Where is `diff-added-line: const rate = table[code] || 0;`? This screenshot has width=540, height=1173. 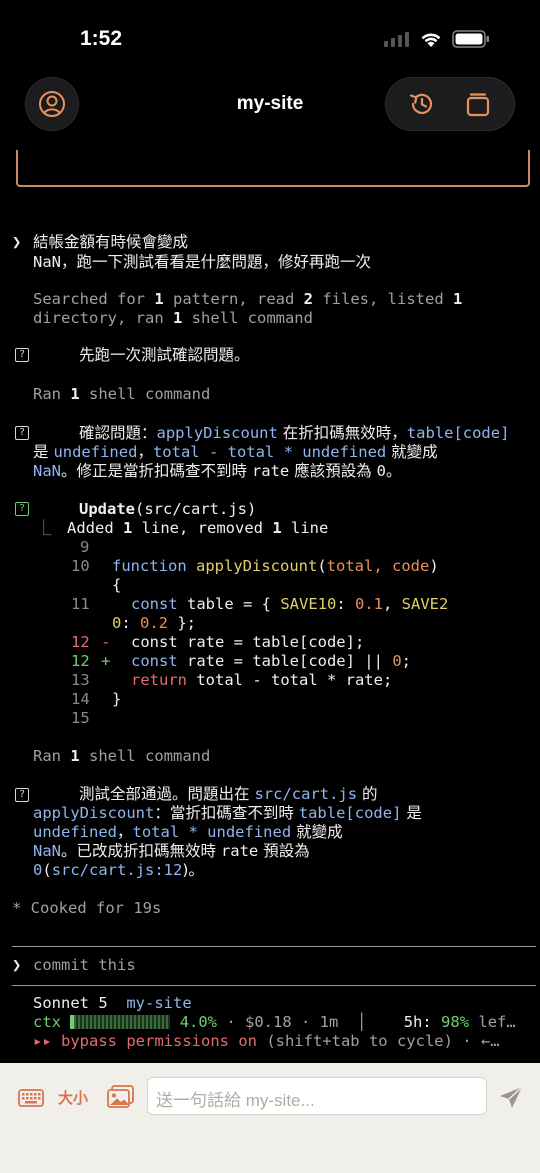
diff-added-line: const rate = table[code] || 0; is located at coordinates (271, 661).